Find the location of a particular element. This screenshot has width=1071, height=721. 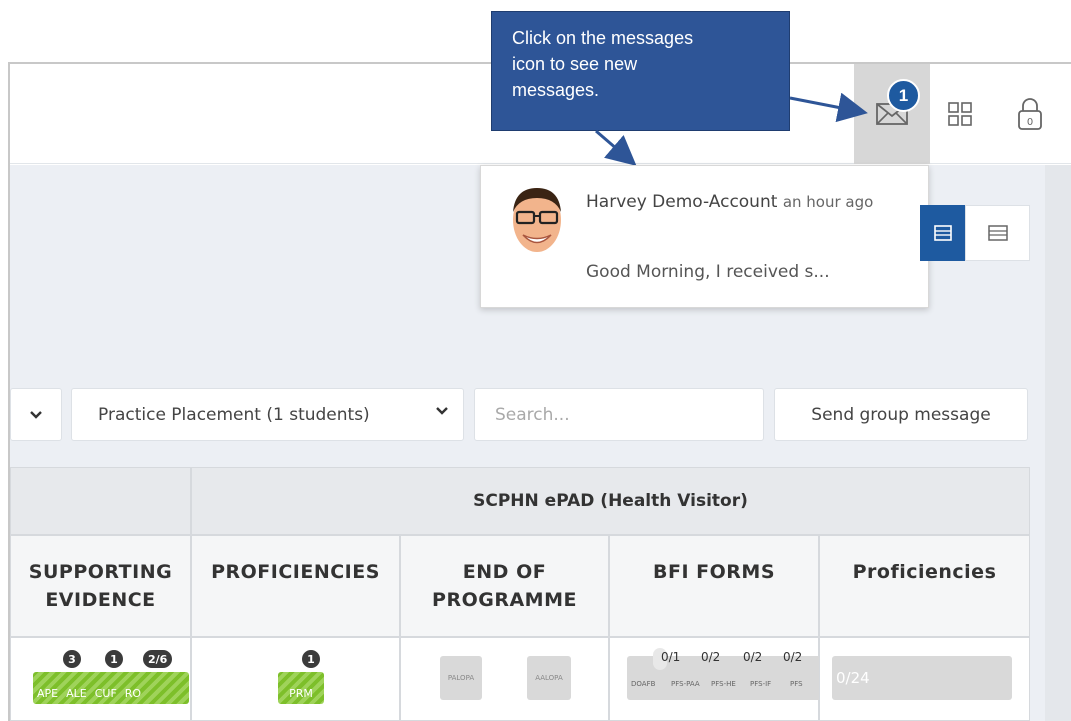

message-time: an hour ago is located at coordinates (828, 202).